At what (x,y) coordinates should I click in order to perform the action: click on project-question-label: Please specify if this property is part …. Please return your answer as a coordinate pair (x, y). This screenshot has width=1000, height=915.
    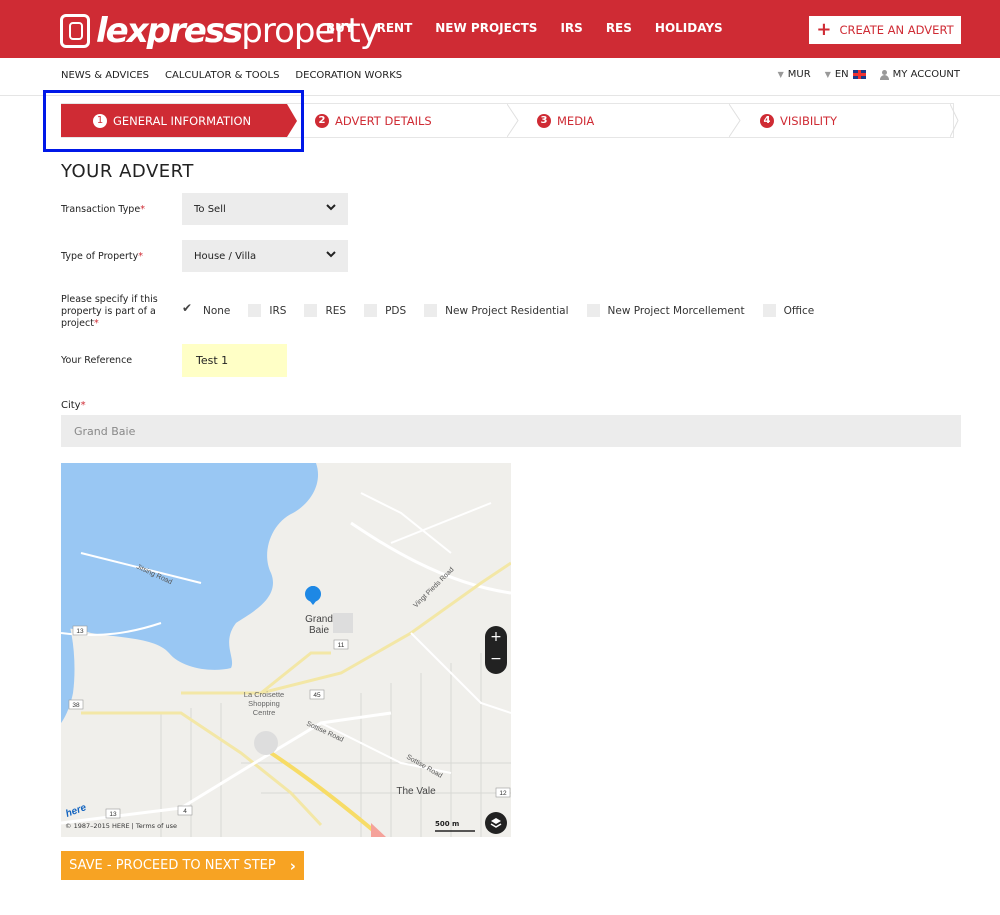
    Looking at the image, I should click on (109, 312).